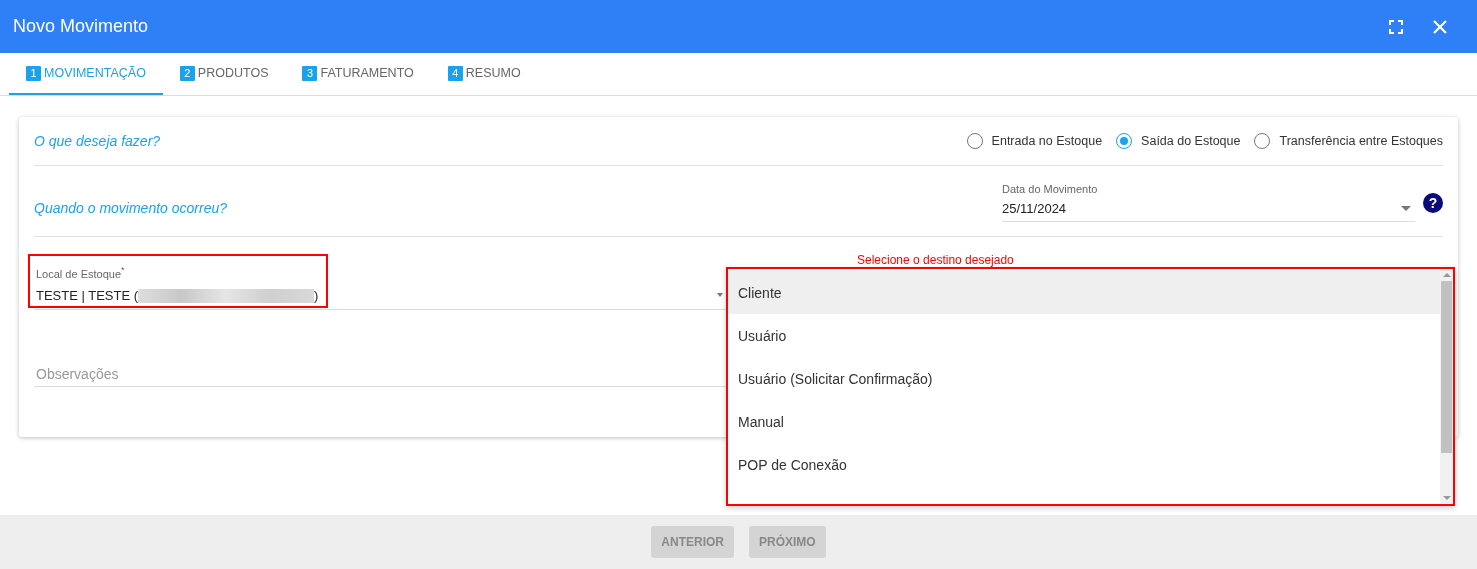 The width and height of the screenshot is (1477, 569). I want to click on question-label: O que deseja fazer?, so click(97, 141).